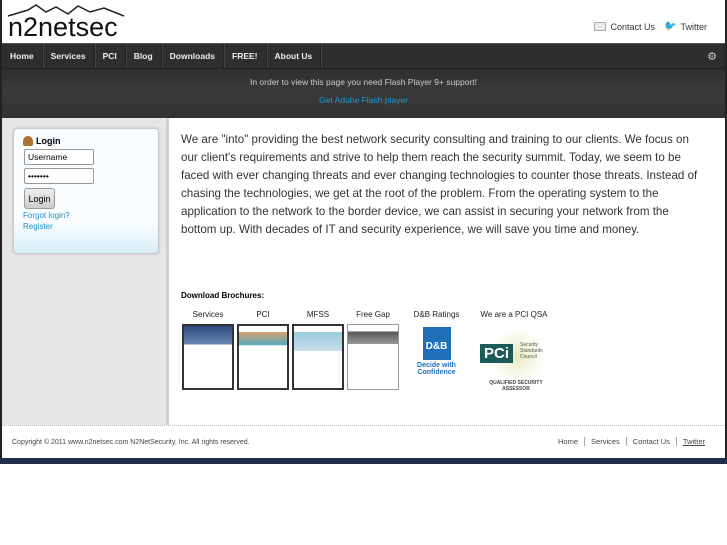 Image resolution: width=727 pixels, height=545 pixels. I want to click on gear-icon: ⚙, so click(712, 56).